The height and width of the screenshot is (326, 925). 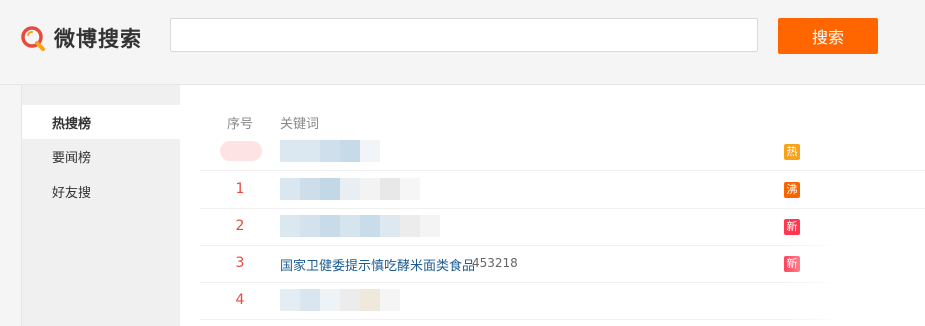 What do you see at coordinates (240, 124) in the screenshot?
I see `column-header-rank: 序号` at bounding box center [240, 124].